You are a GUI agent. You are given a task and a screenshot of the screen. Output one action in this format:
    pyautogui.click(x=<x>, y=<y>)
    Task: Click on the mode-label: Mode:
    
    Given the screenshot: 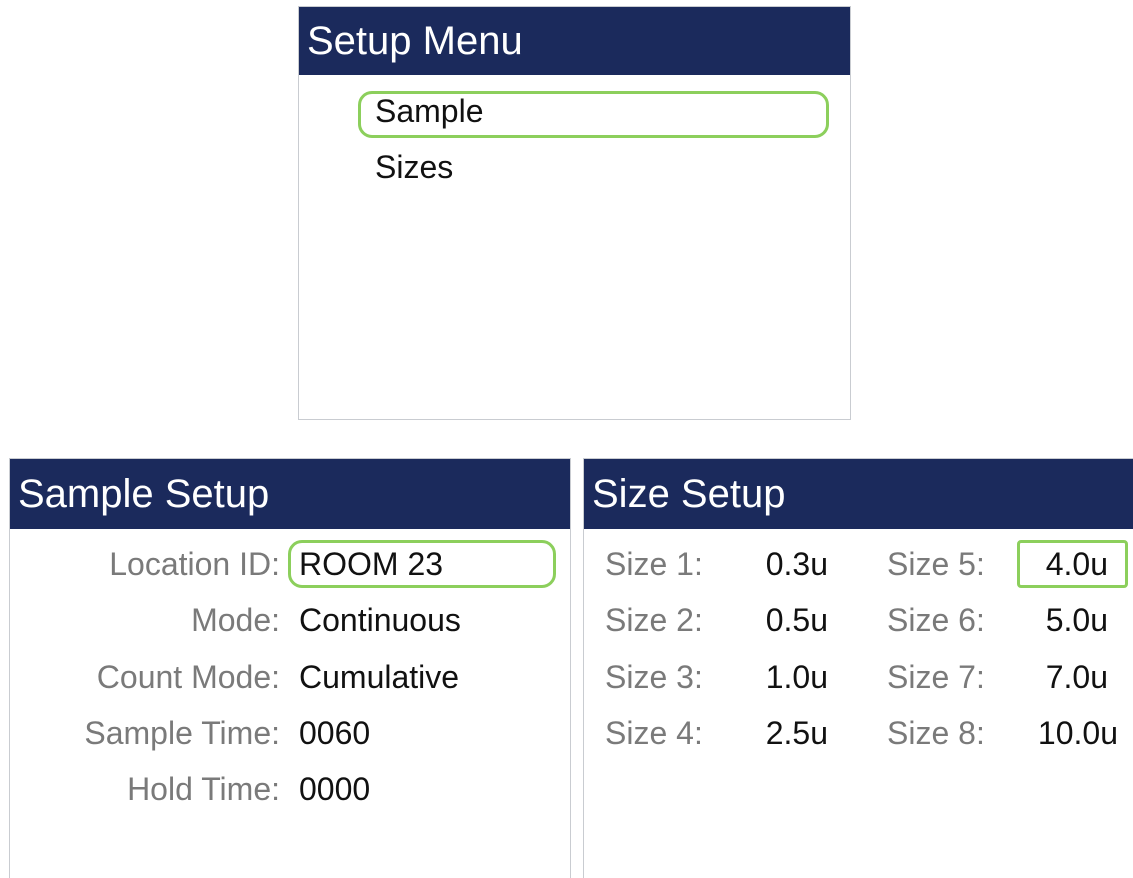 What is the action you would take?
    pyautogui.click(x=235, y=620)
    